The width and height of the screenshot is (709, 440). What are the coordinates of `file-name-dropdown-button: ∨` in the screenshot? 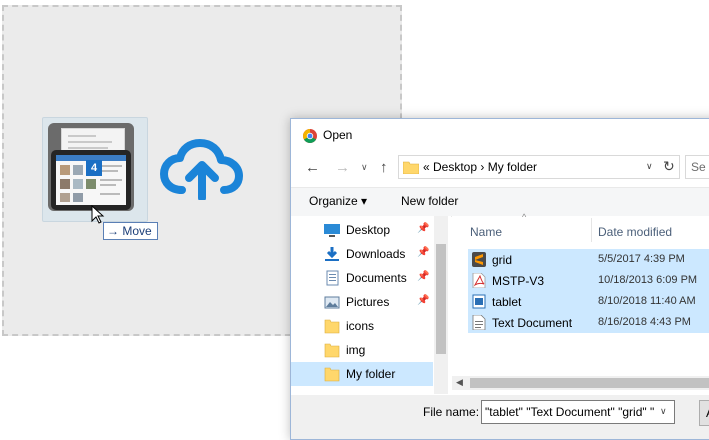 It's located at (663, 411).